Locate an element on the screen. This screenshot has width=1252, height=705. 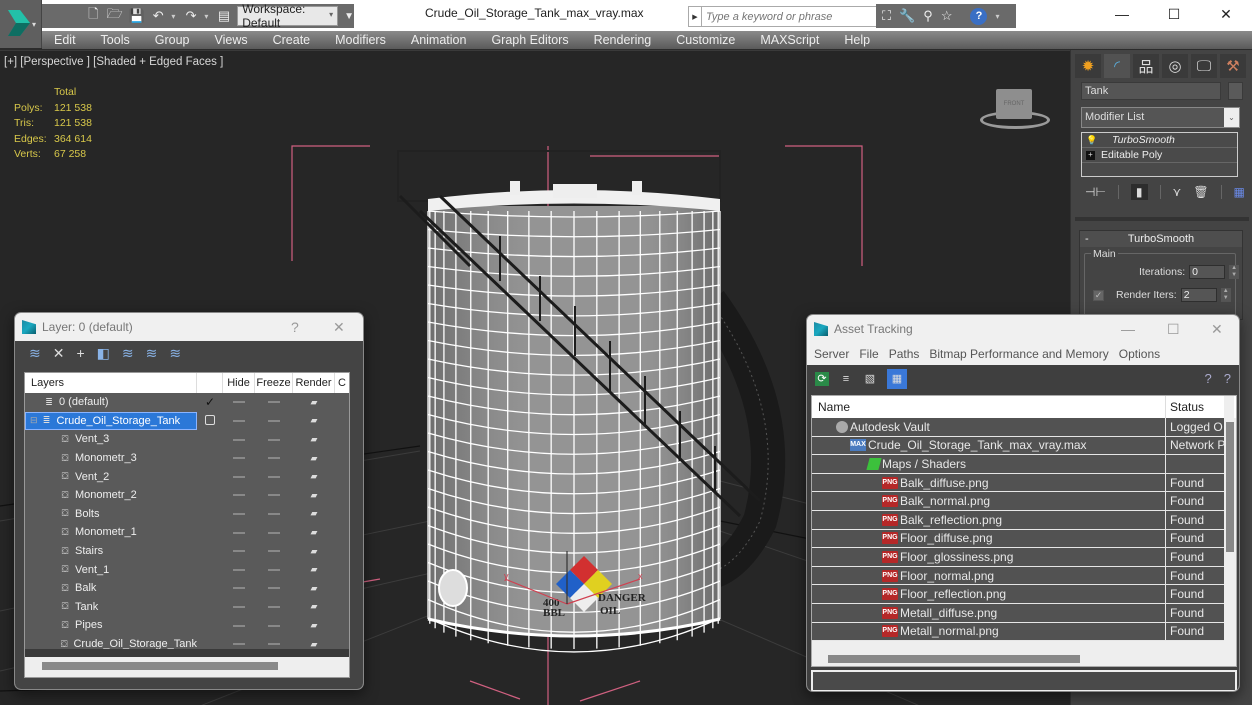
menu-create: Create is located at coordinates (292, 40).